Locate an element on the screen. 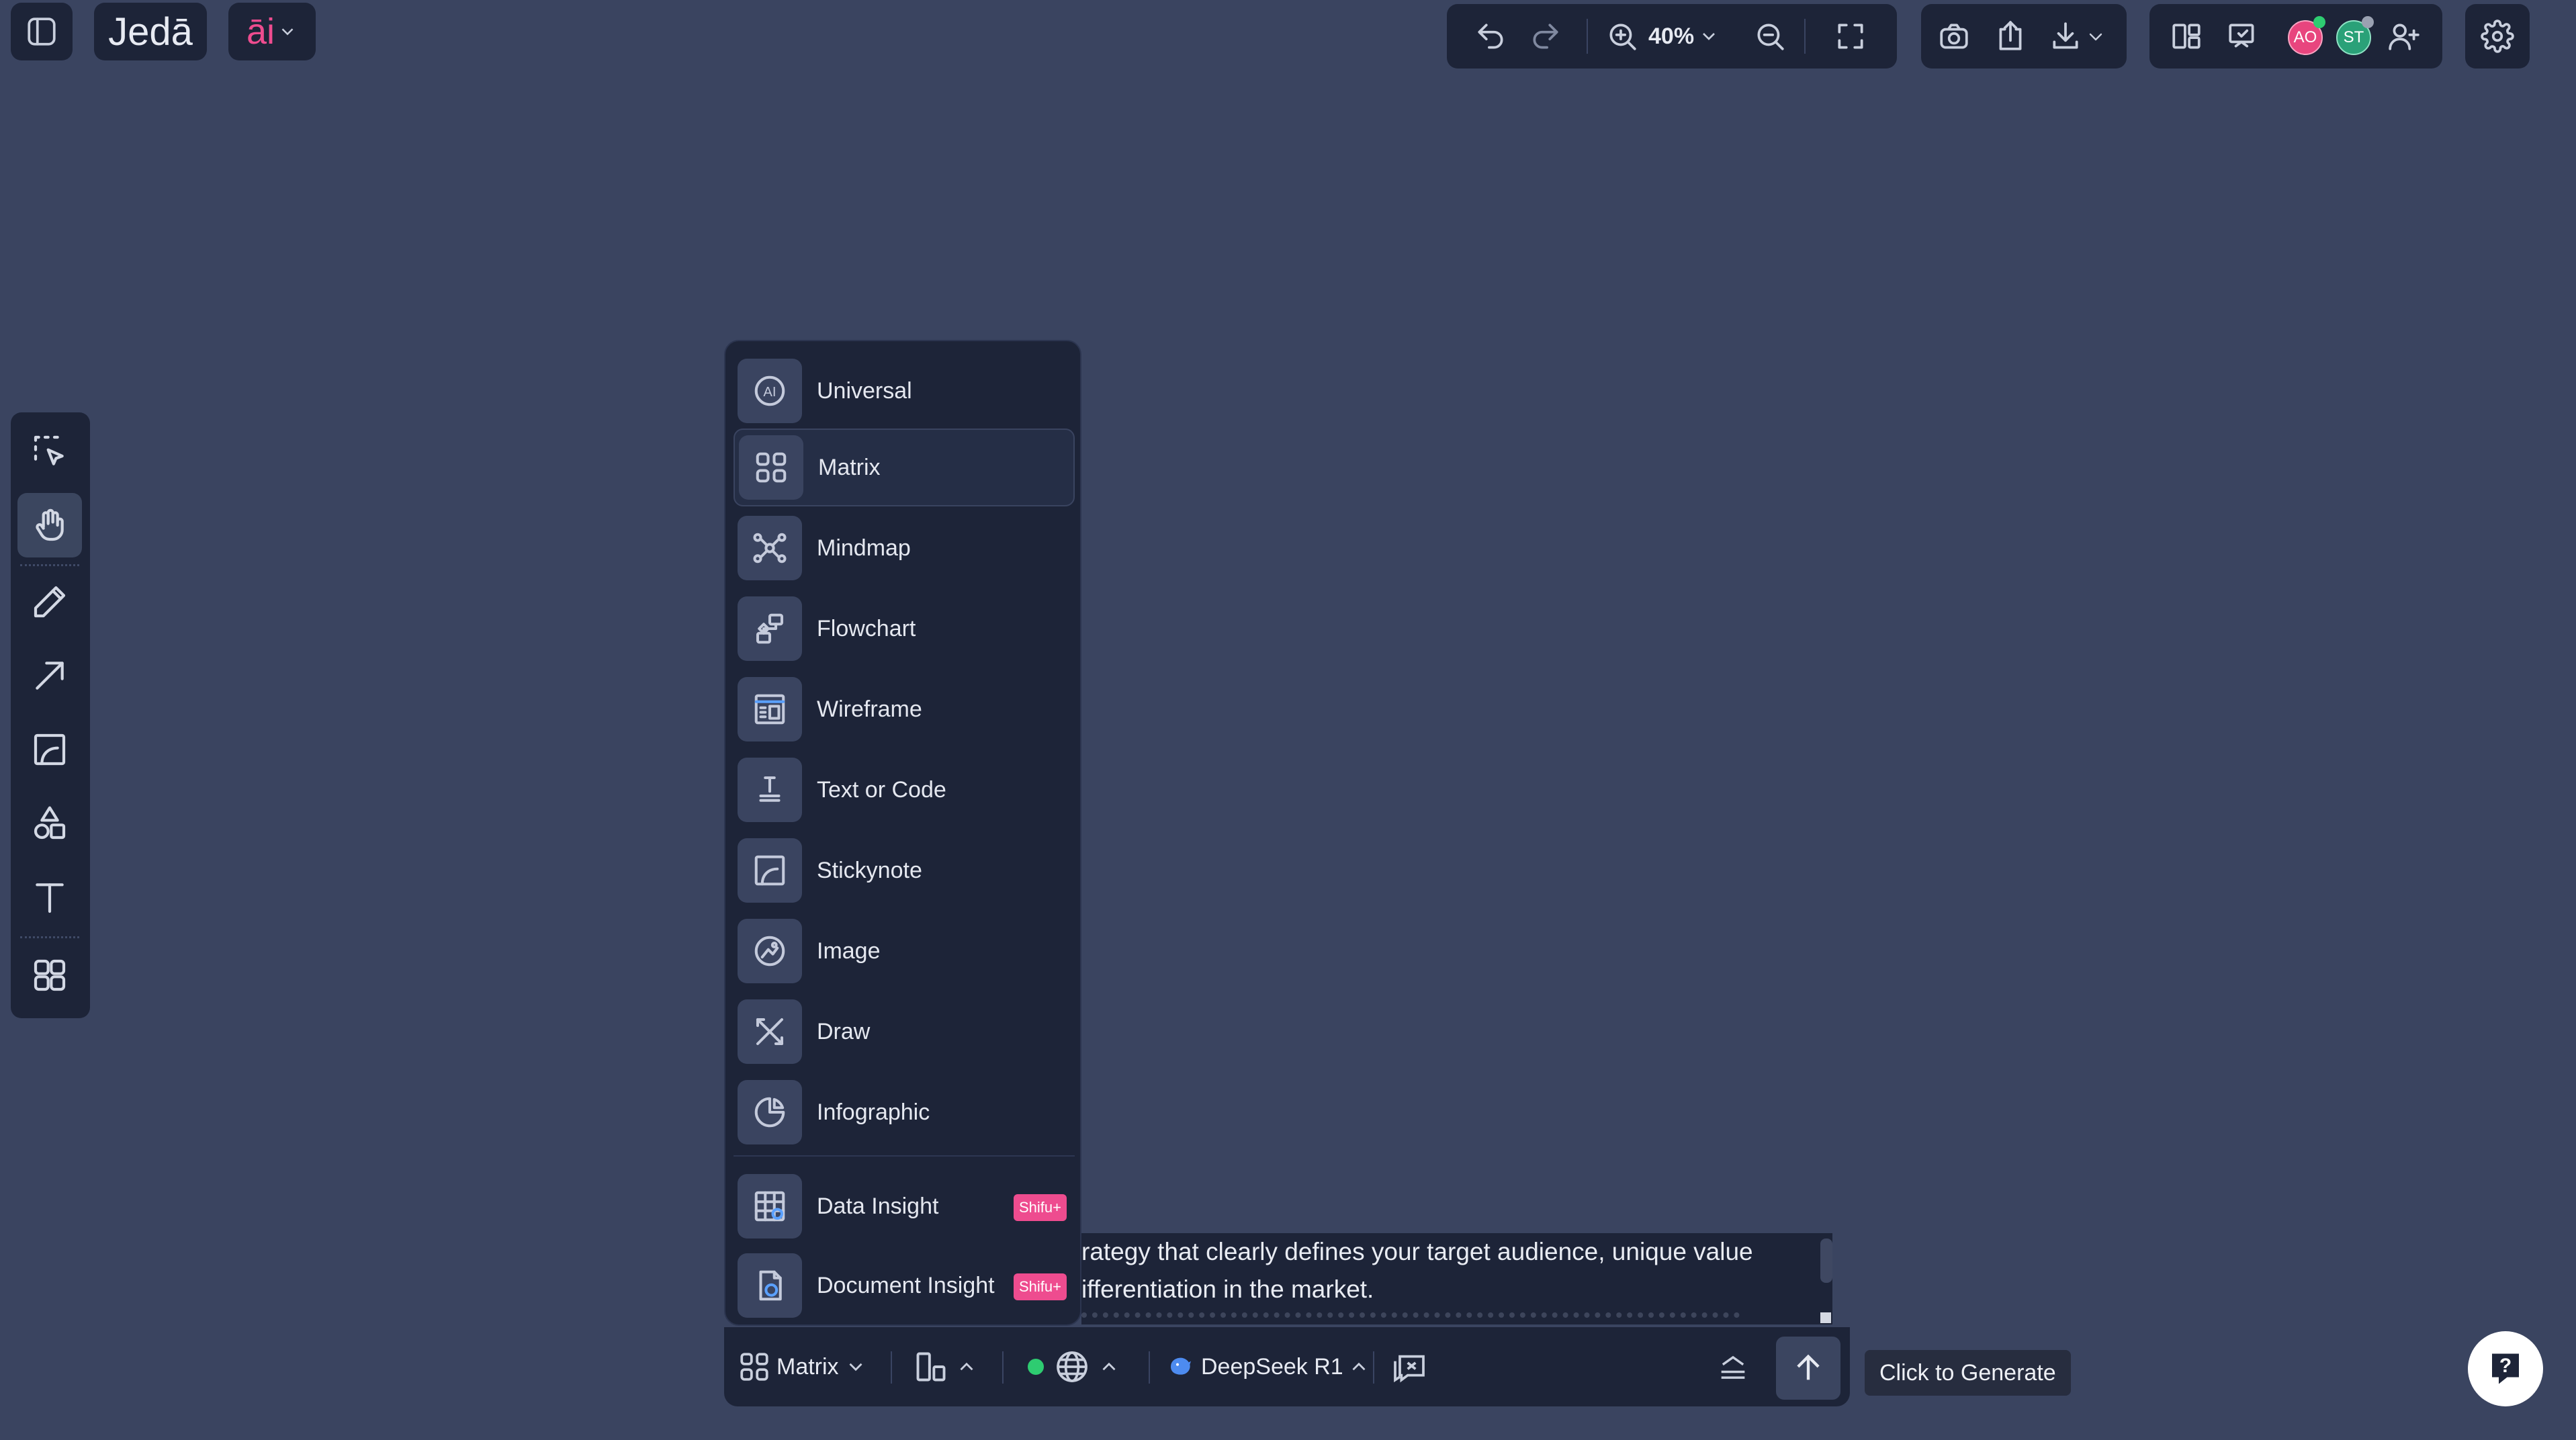  data-insight-icon is located at coordinates (770, 1206).